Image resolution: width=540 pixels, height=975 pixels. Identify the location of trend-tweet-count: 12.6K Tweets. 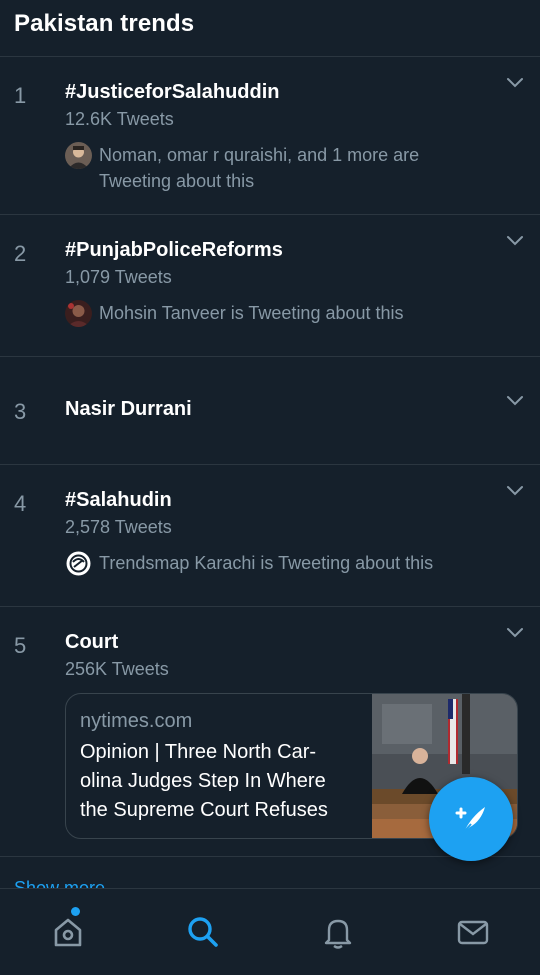
(119, 119).